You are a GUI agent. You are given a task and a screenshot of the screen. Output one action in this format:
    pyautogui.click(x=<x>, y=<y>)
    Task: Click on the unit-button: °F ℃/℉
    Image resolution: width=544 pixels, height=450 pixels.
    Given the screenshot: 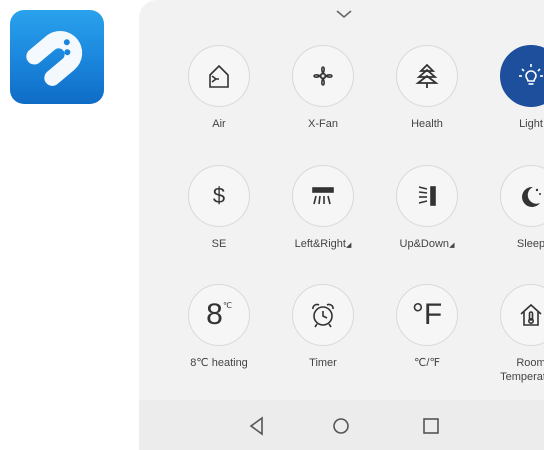 What is the action you would take?
    pyautogui.click(x=427, y=327)
    